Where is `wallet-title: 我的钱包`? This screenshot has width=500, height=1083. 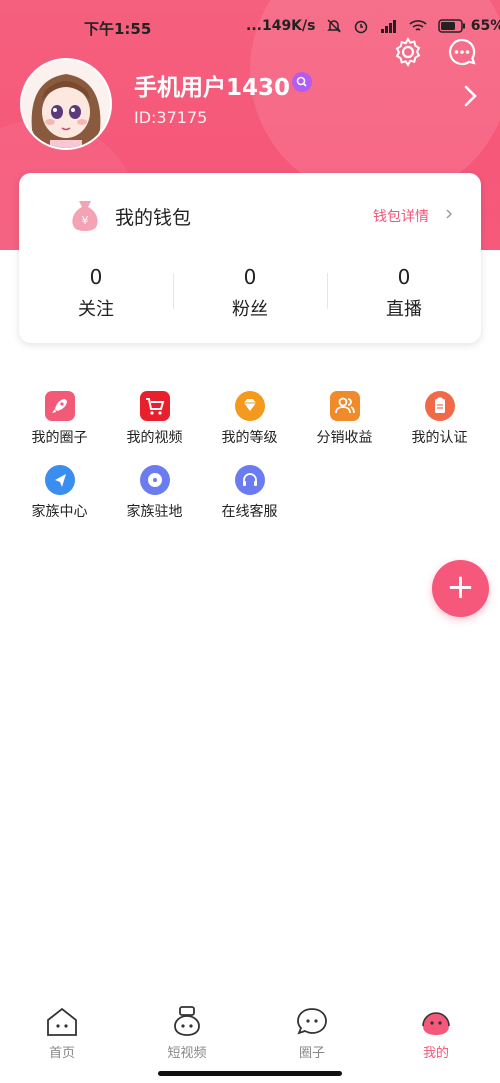 wallet-title: 我的钱包 is located at coordinates (153, 218).